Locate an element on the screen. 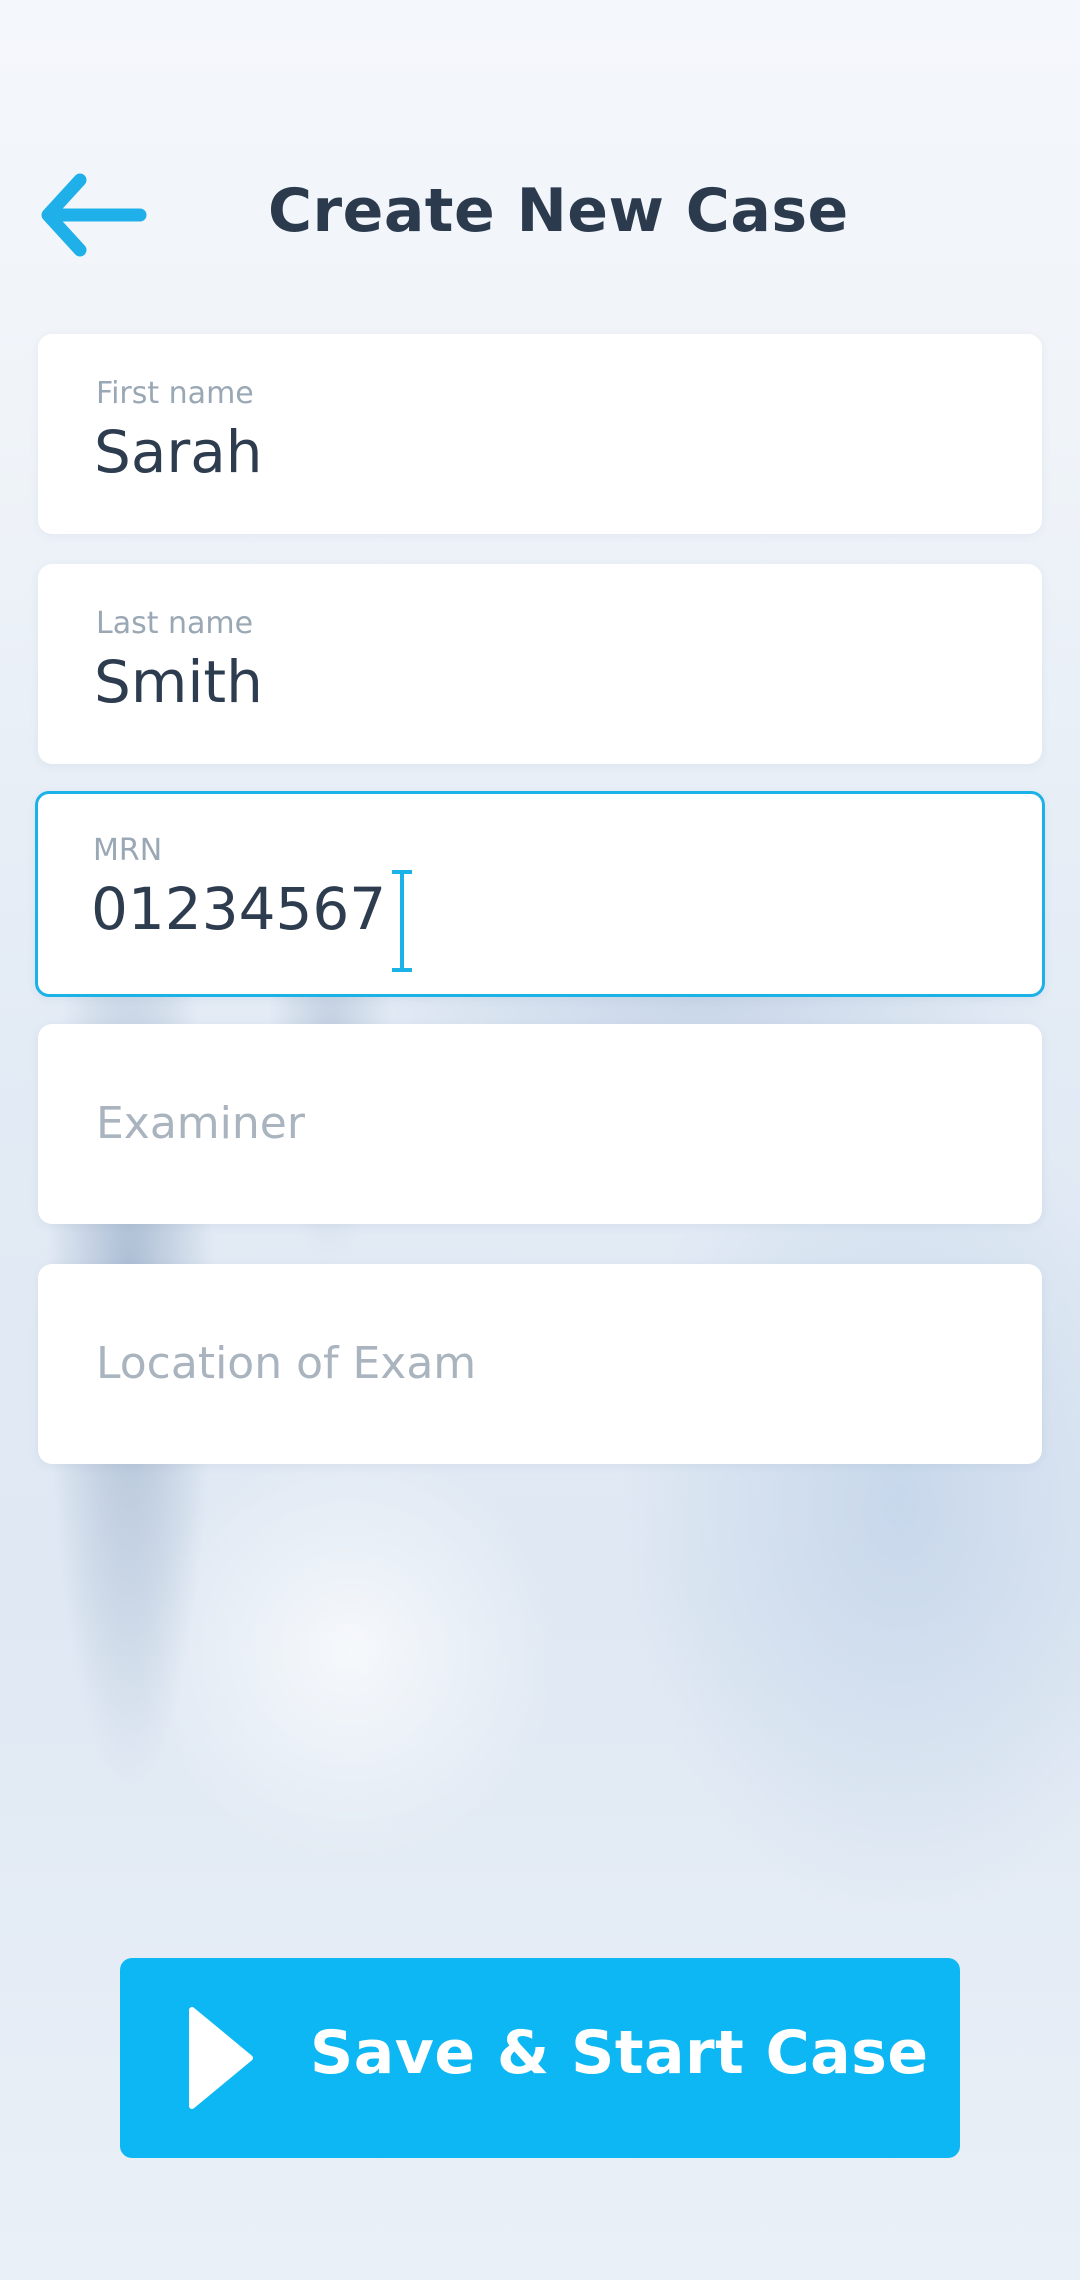  page-title: Create New Case is located at coordinates (558, 211).